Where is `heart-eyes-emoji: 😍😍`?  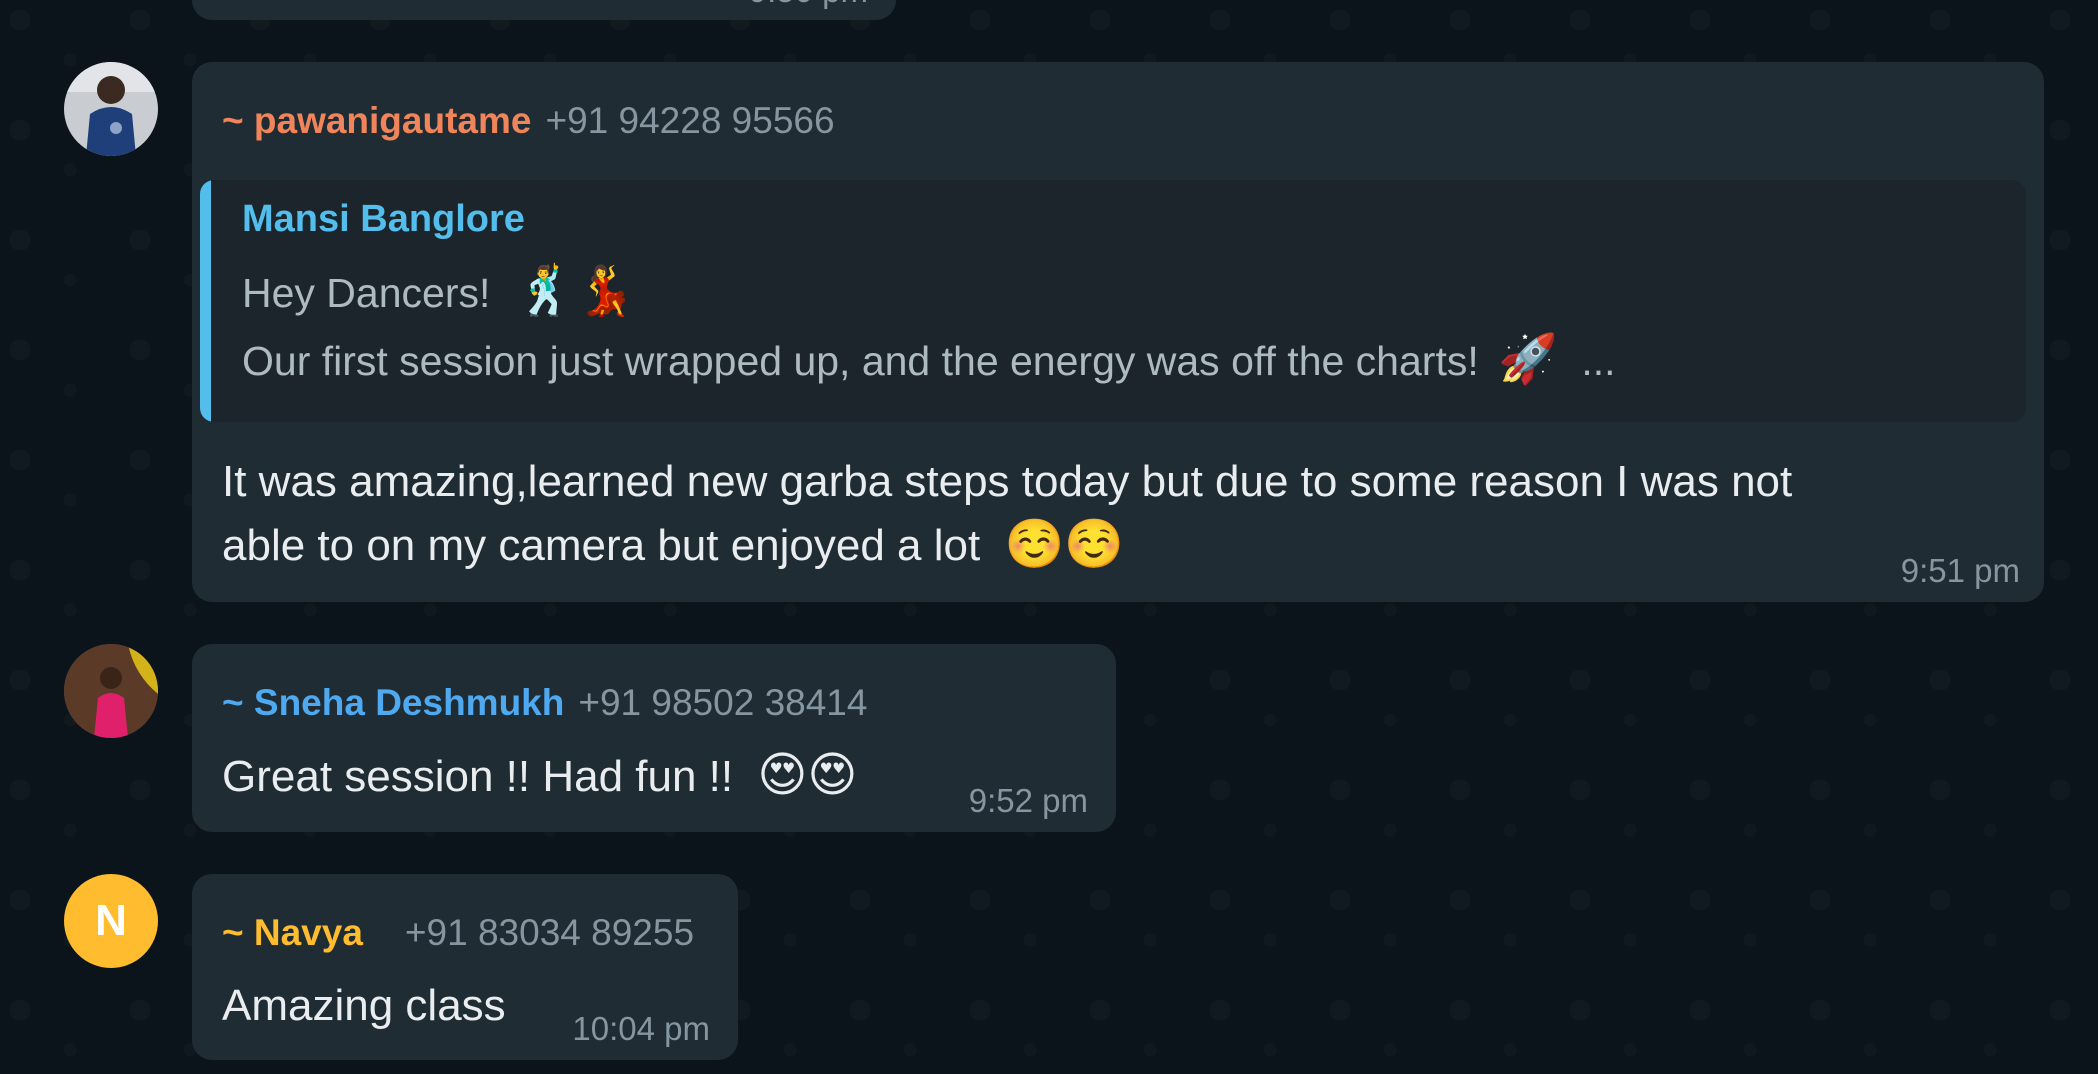
heart-eyes-emoji: 😍😍 is located at coordinates (807, 775).